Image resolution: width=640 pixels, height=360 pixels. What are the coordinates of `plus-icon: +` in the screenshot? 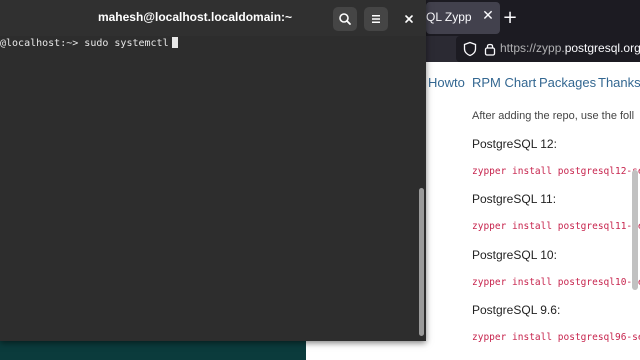 It's located at (510, 17).